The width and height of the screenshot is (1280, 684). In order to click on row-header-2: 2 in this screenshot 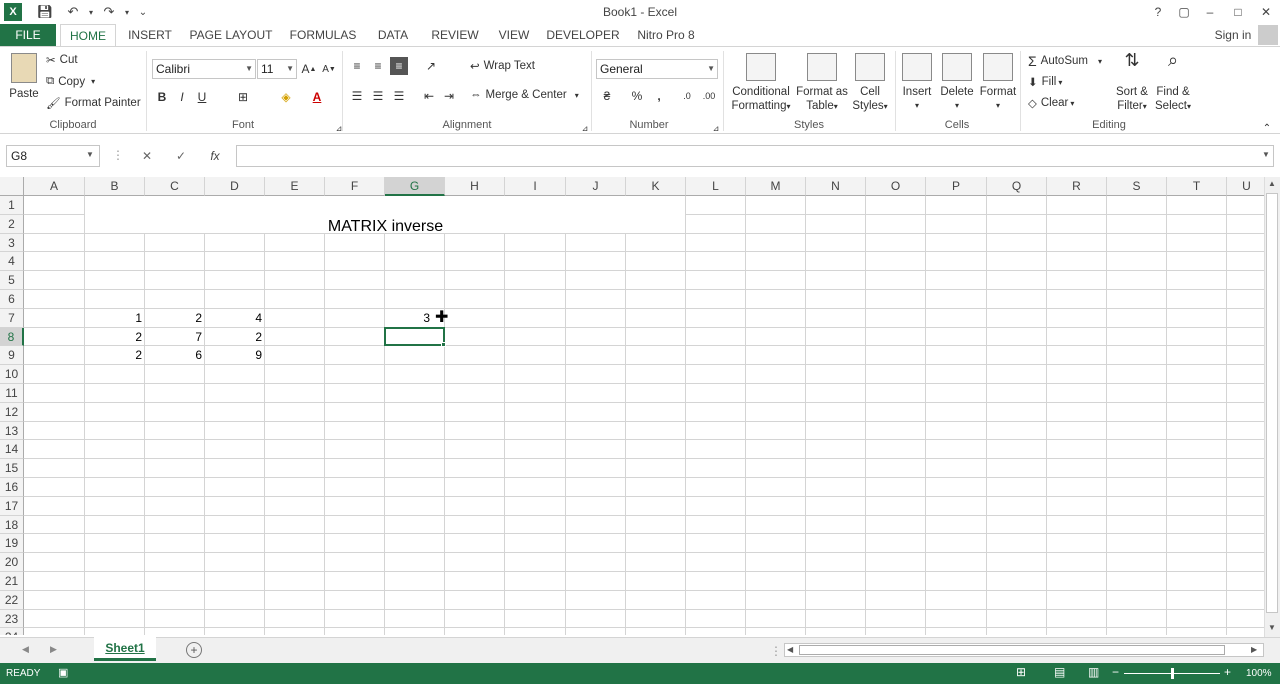, I will do `click(12, 224)`.